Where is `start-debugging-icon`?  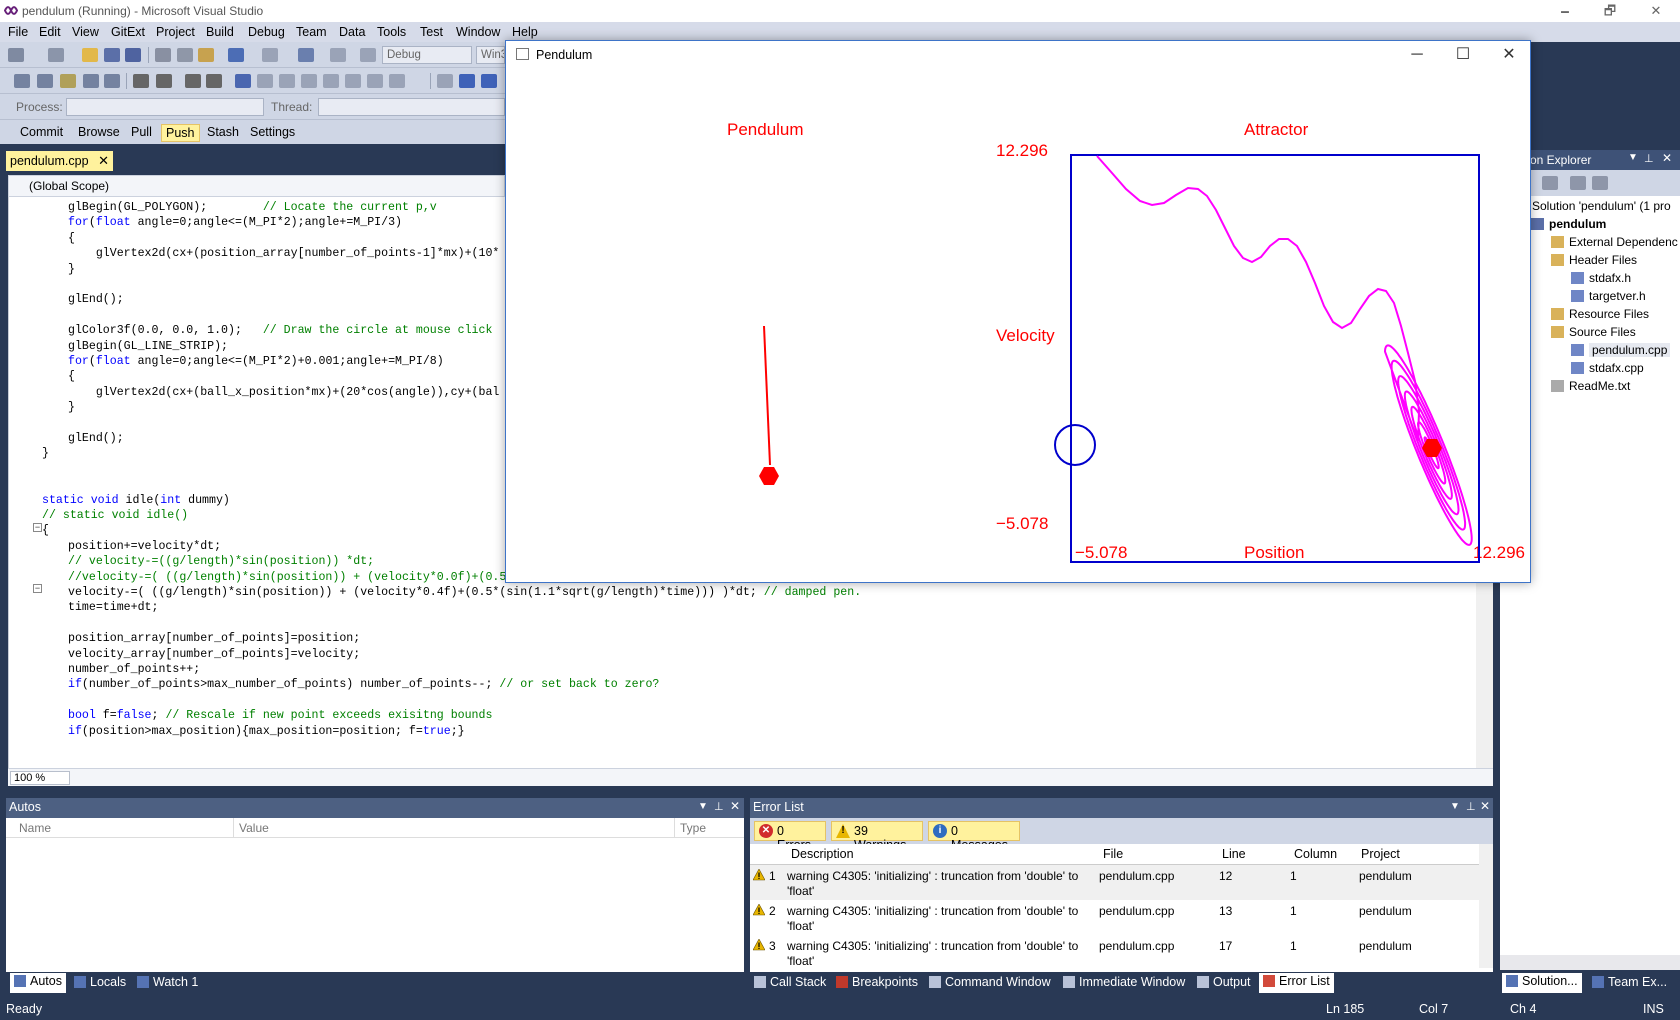
start-debugging-icon is located at coordinates (368, 55).